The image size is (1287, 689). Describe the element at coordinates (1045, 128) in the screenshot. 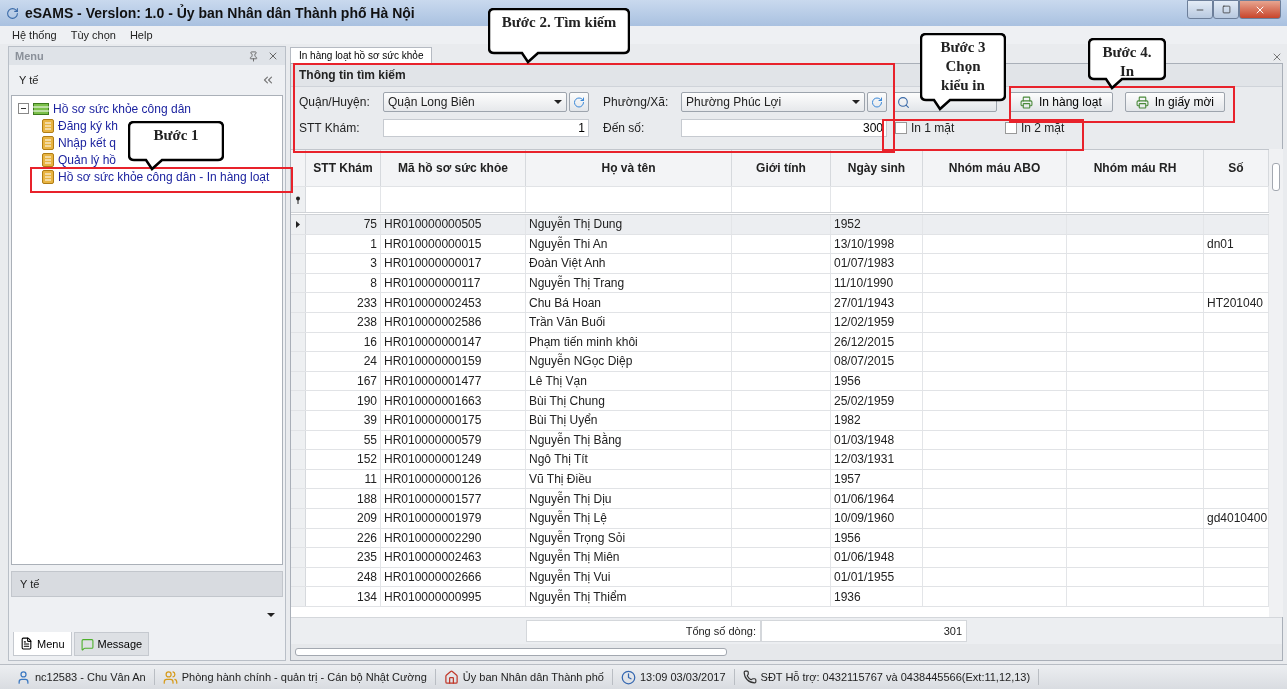

I see `print-option-checkbox: In 2 mặt` at that location.